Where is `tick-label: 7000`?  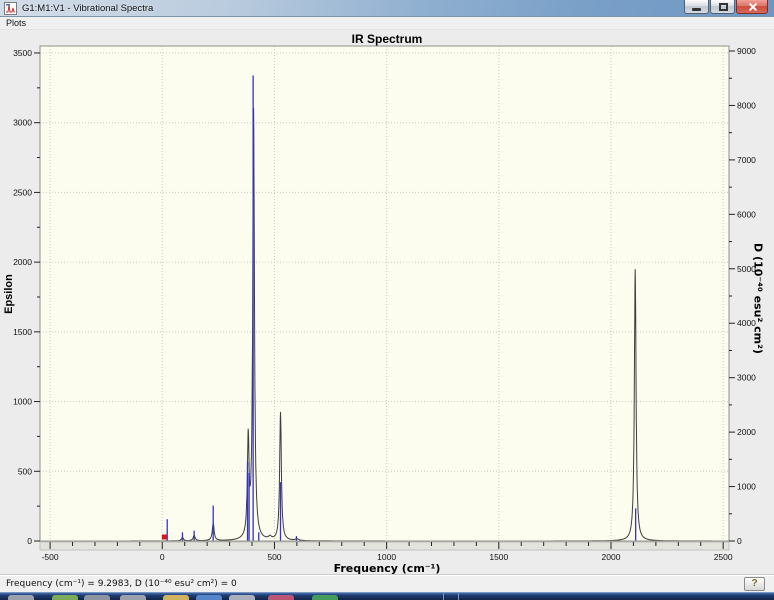
tick-label: 7000 is located at coordinates (746, 160).